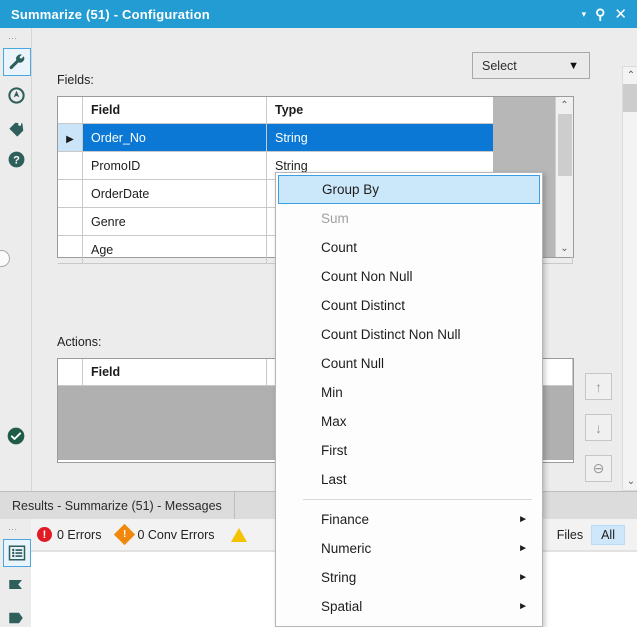 The width and height of the screenshot is (637, 627). What do you see at coordinates (409, 606) in the screenshot?
I see `menu-item-spatial: Spatial ►` at bounding box center [409, 606].